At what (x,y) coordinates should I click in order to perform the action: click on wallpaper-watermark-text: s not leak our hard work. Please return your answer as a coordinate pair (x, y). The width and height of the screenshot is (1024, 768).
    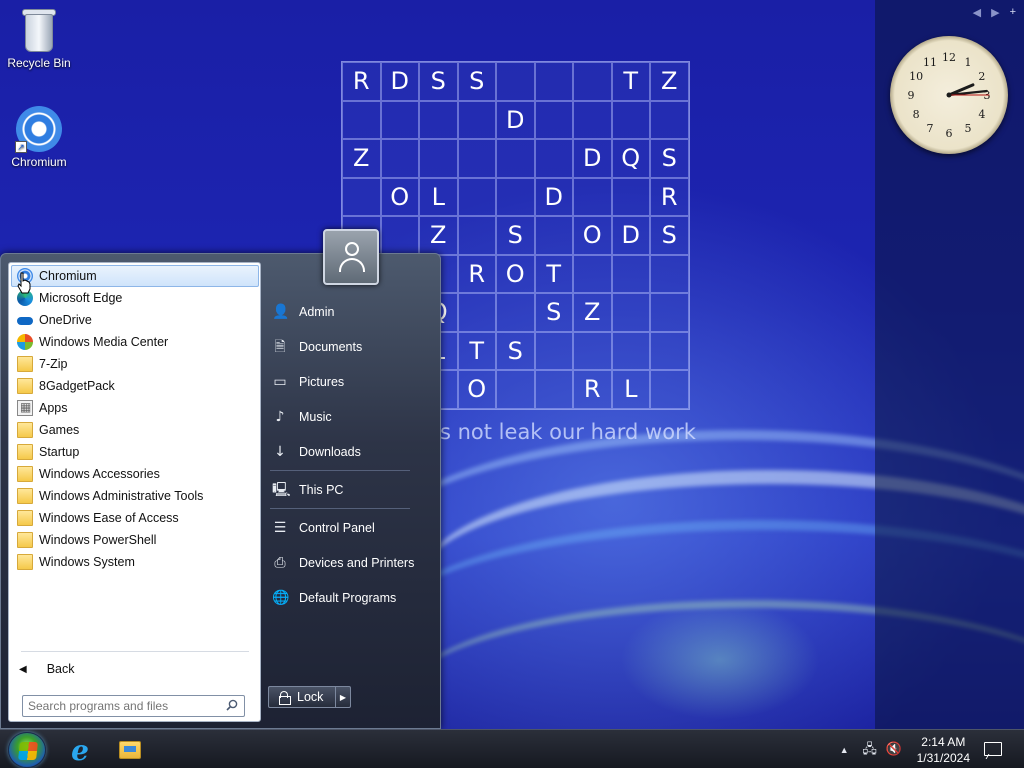
    Looking at the image, I should click on (568, 432).